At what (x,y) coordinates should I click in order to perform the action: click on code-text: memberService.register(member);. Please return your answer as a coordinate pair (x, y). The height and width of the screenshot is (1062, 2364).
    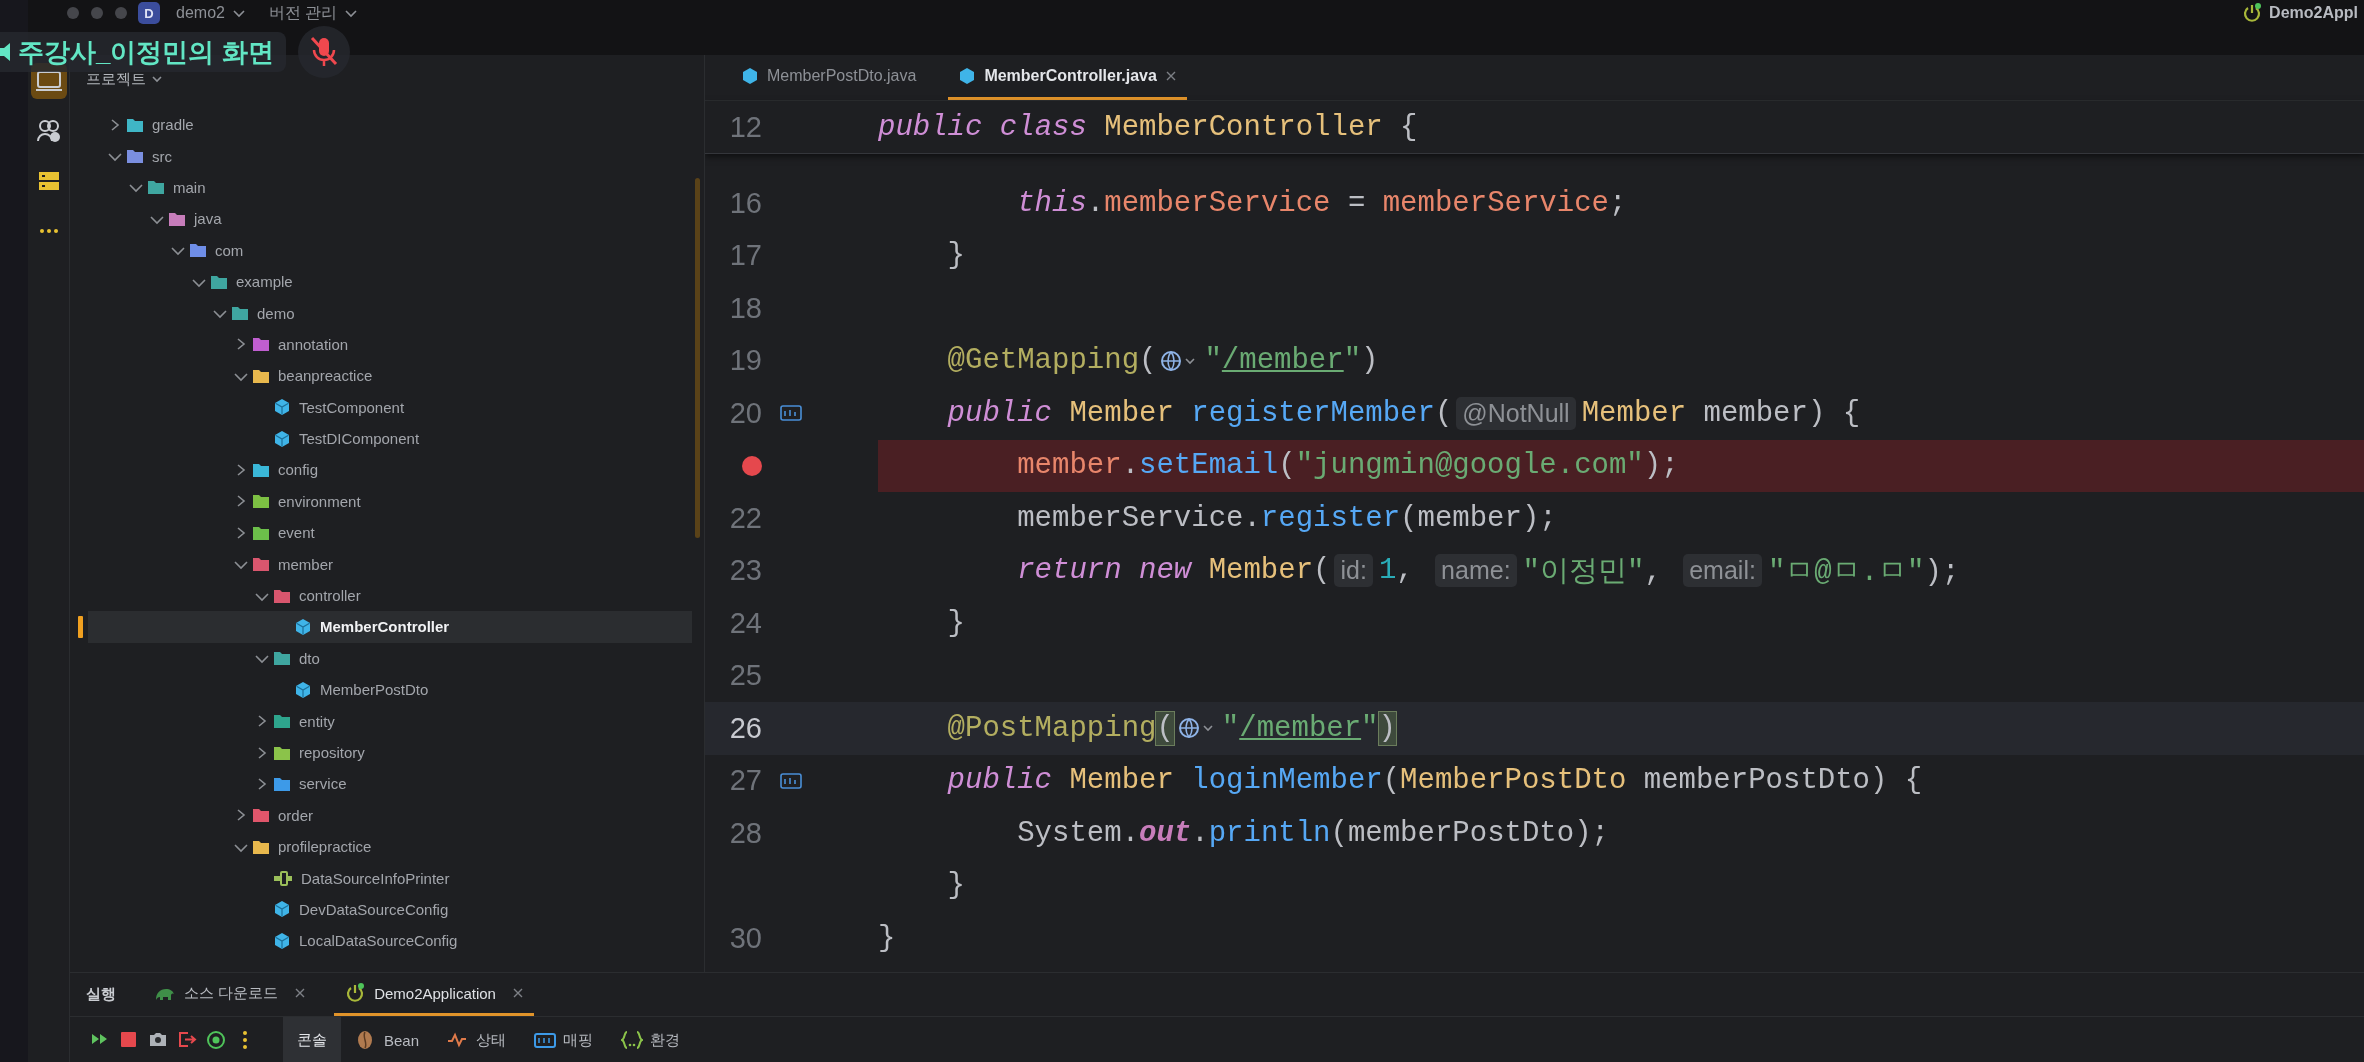
    Looking at the image, I should click on (1287, 518).